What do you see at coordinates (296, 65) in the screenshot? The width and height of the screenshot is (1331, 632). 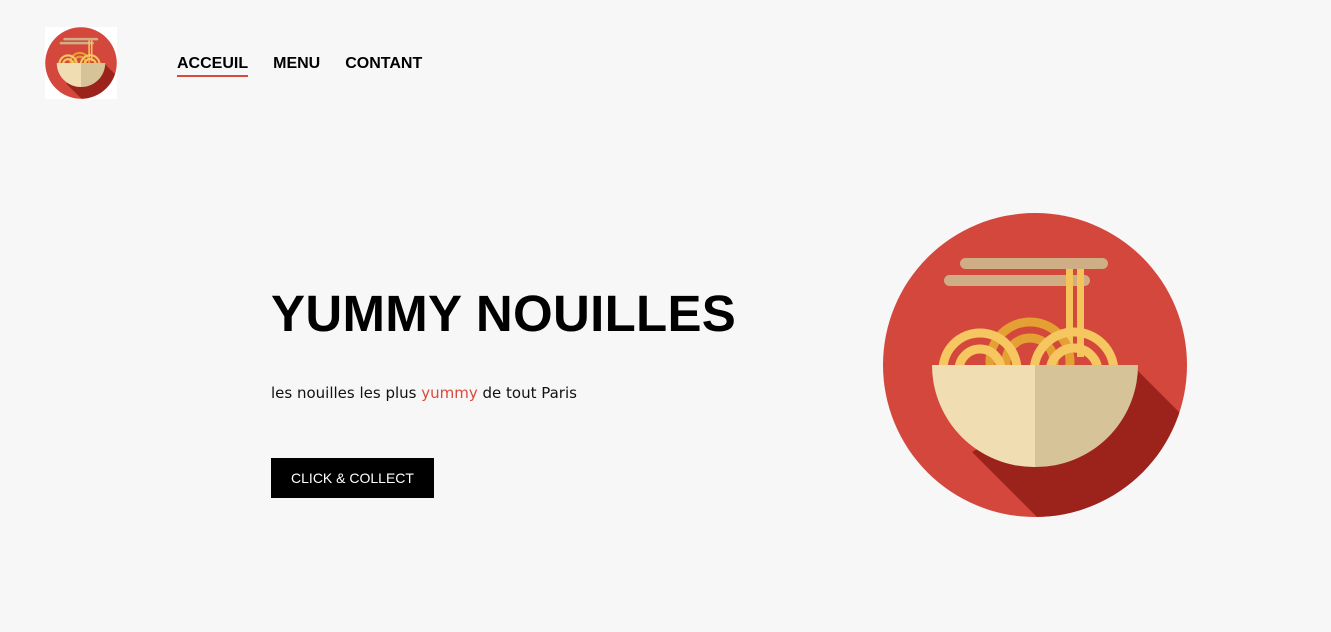 I see `nav-item-menu: MENU` at bounding box center [296, 65].